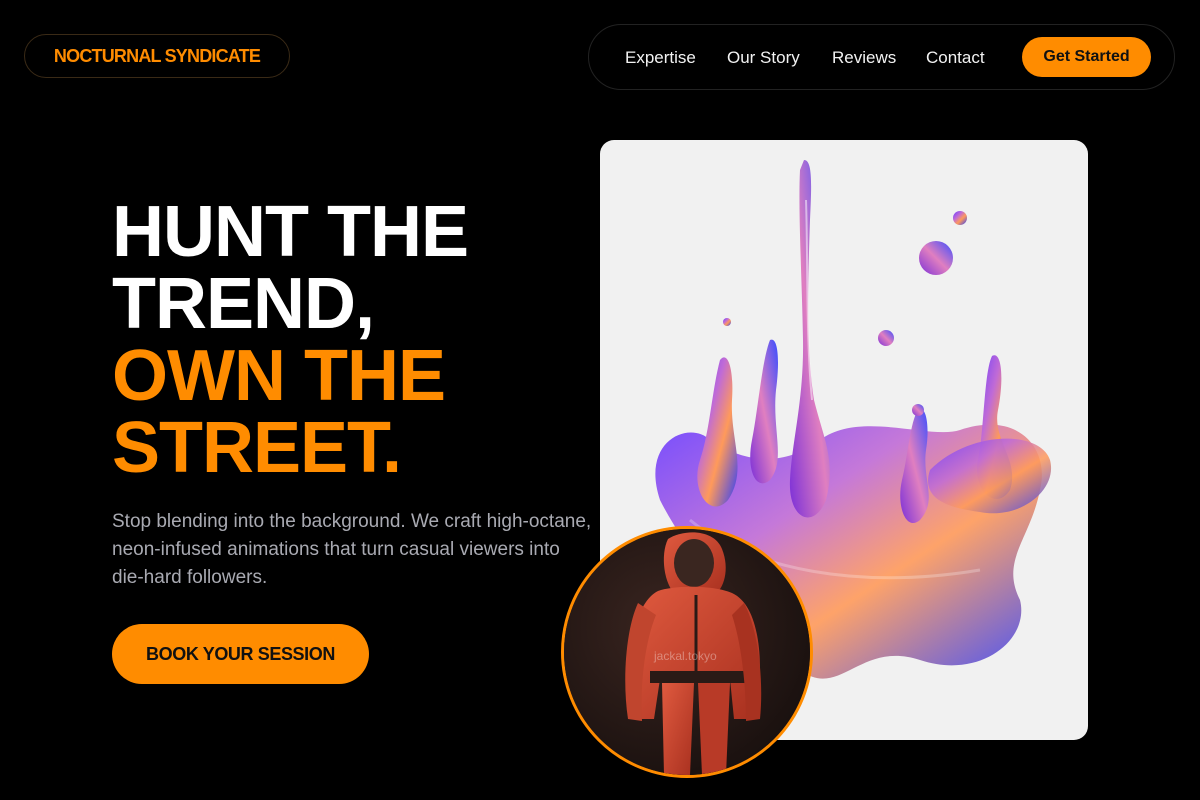  What do you see at coordinates (660, 58) in the screenshot?
I see `nav-link-expertise: Expertise` at bounding box center [660, 58].